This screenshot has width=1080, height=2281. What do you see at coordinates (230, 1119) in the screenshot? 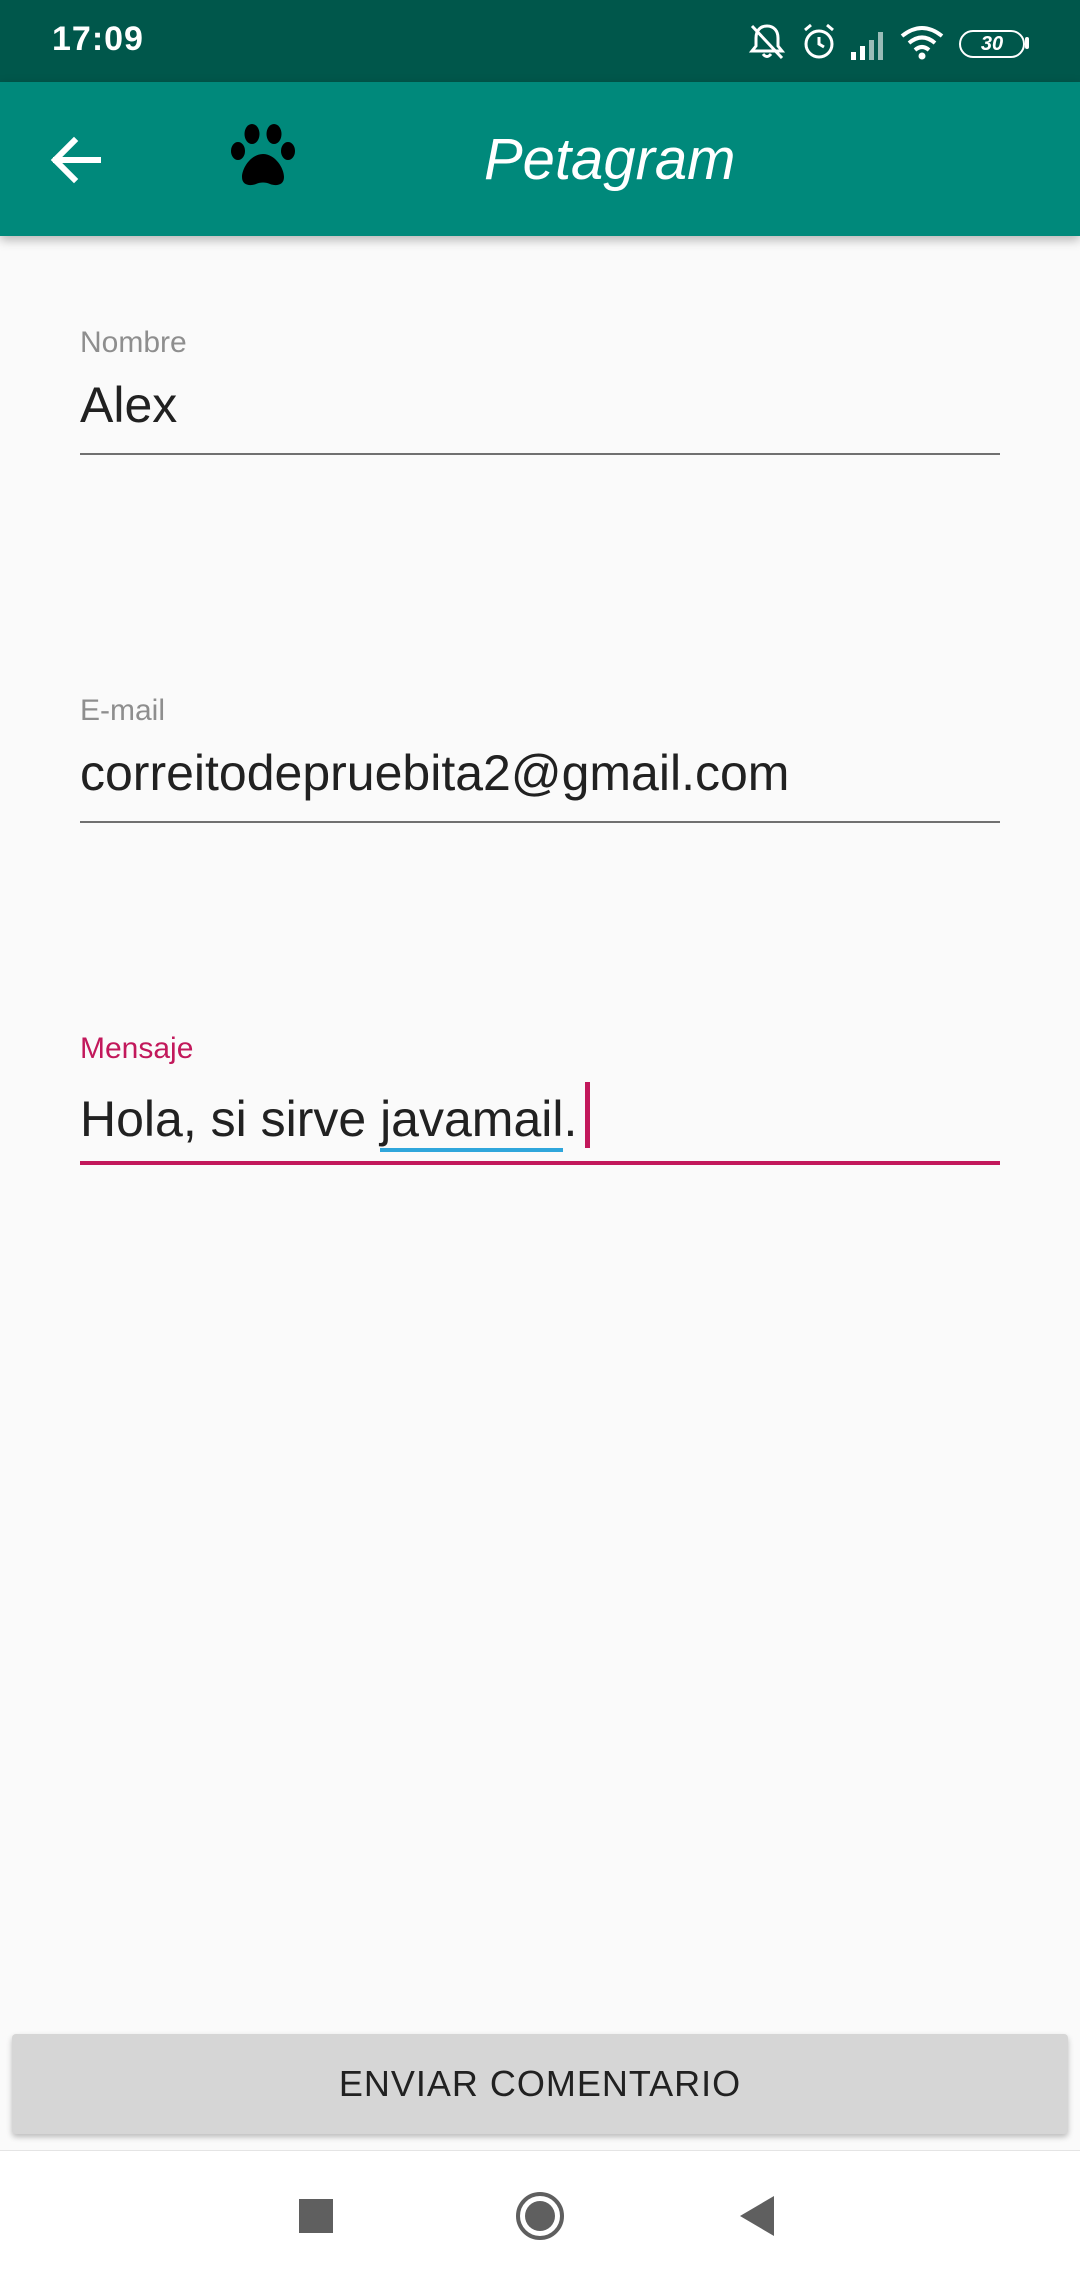
I see `mensaje-text-prefix: Hola, si sirve` at bounding box center [230, 1119].